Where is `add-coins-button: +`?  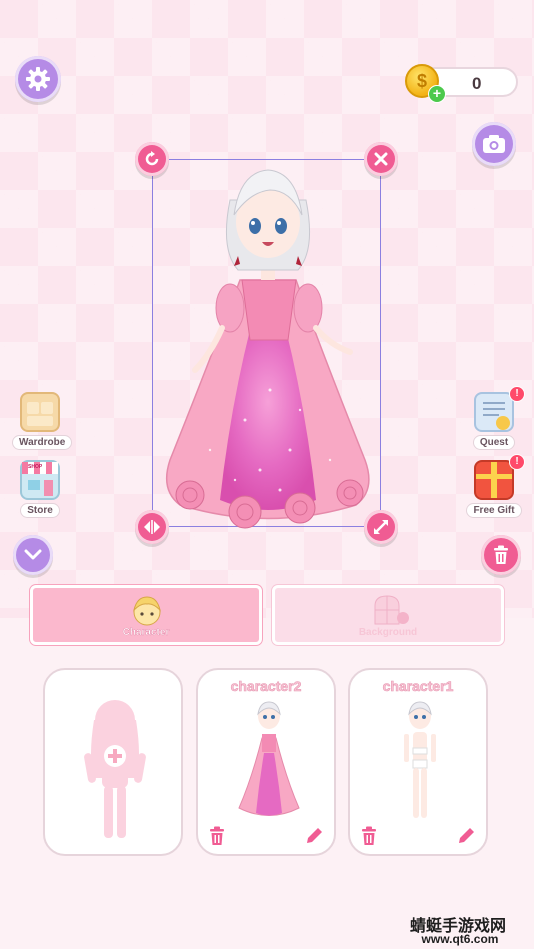
add-coins-button: + is located at coordinates (437, 94).